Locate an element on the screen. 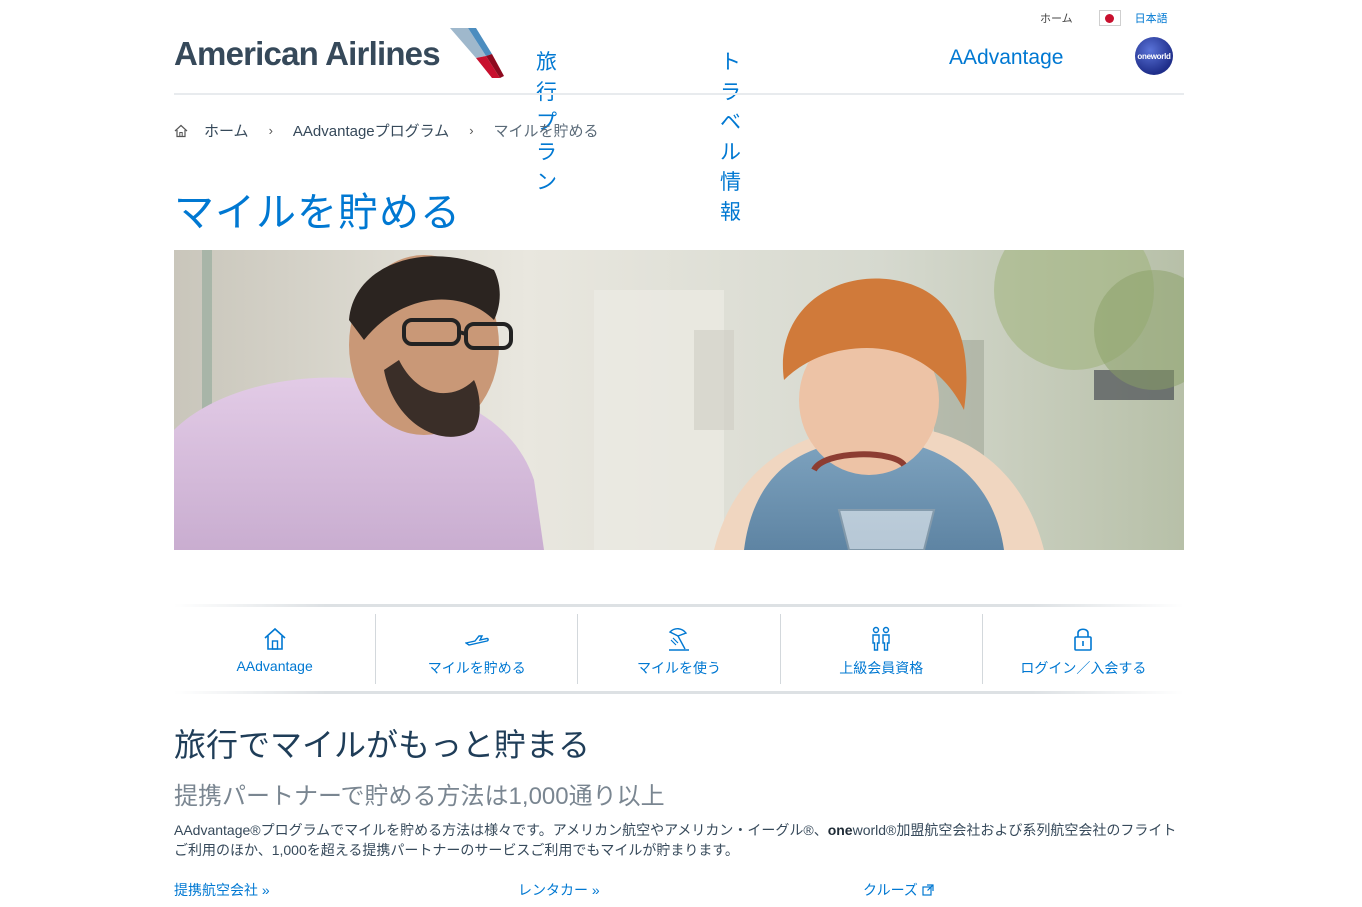  logo-text: American Airlines is located at coordinates (307, 53).